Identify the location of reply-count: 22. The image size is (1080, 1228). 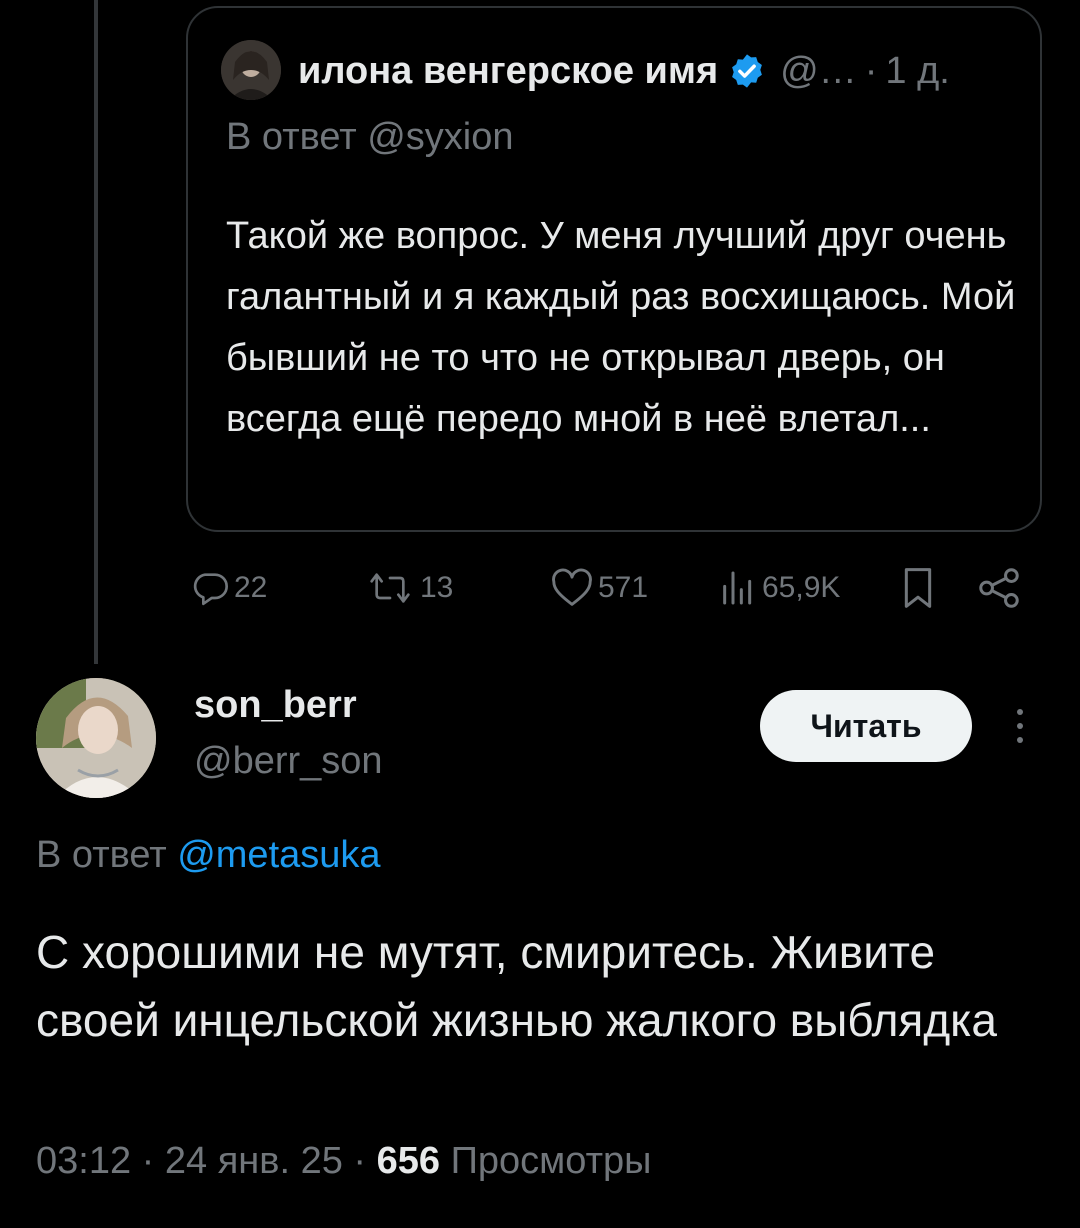
(251, 587).